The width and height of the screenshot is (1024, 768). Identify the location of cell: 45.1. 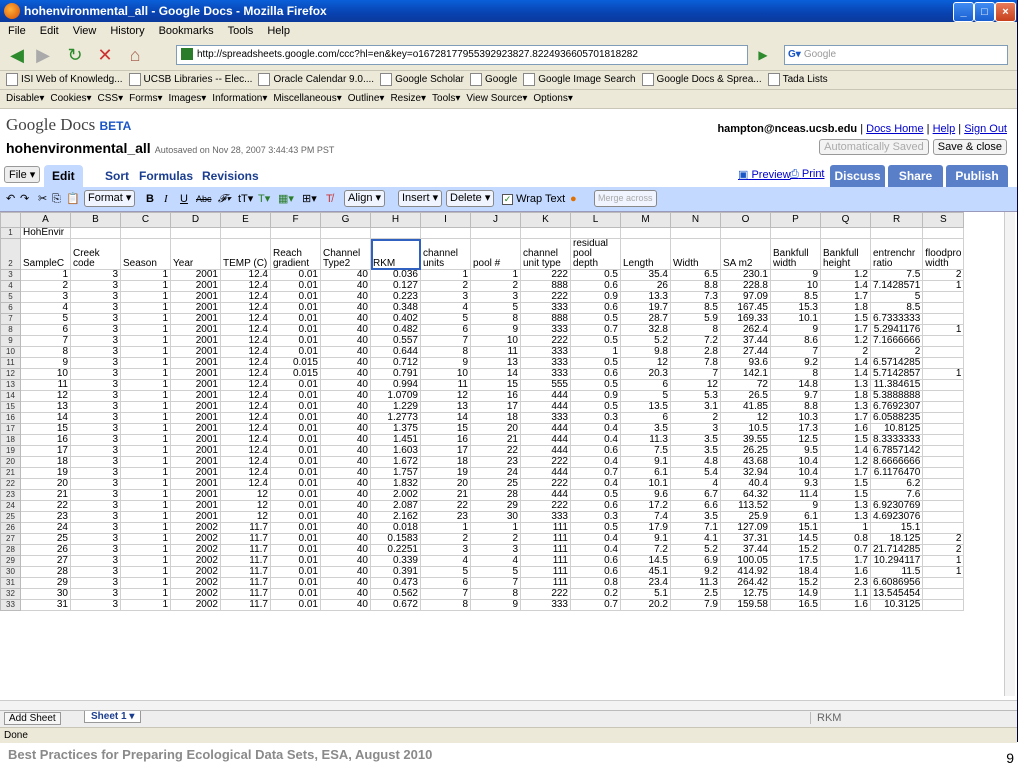
(645, 572).